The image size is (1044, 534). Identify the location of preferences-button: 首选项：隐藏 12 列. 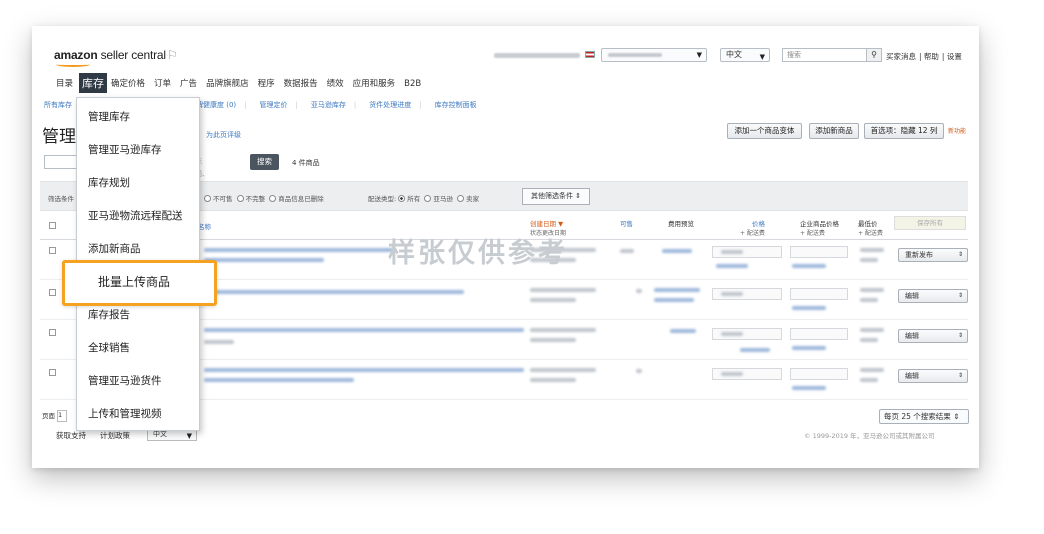
(904, 131).